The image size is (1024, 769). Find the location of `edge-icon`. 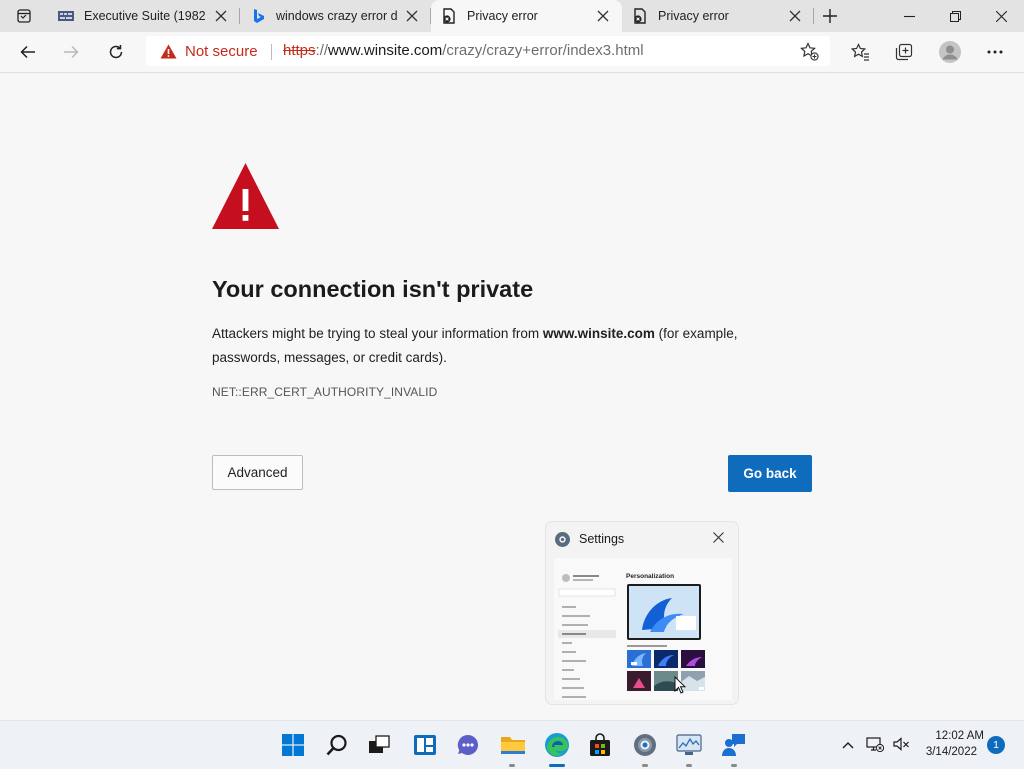

edge-icon is located at coordinates (557, 745).